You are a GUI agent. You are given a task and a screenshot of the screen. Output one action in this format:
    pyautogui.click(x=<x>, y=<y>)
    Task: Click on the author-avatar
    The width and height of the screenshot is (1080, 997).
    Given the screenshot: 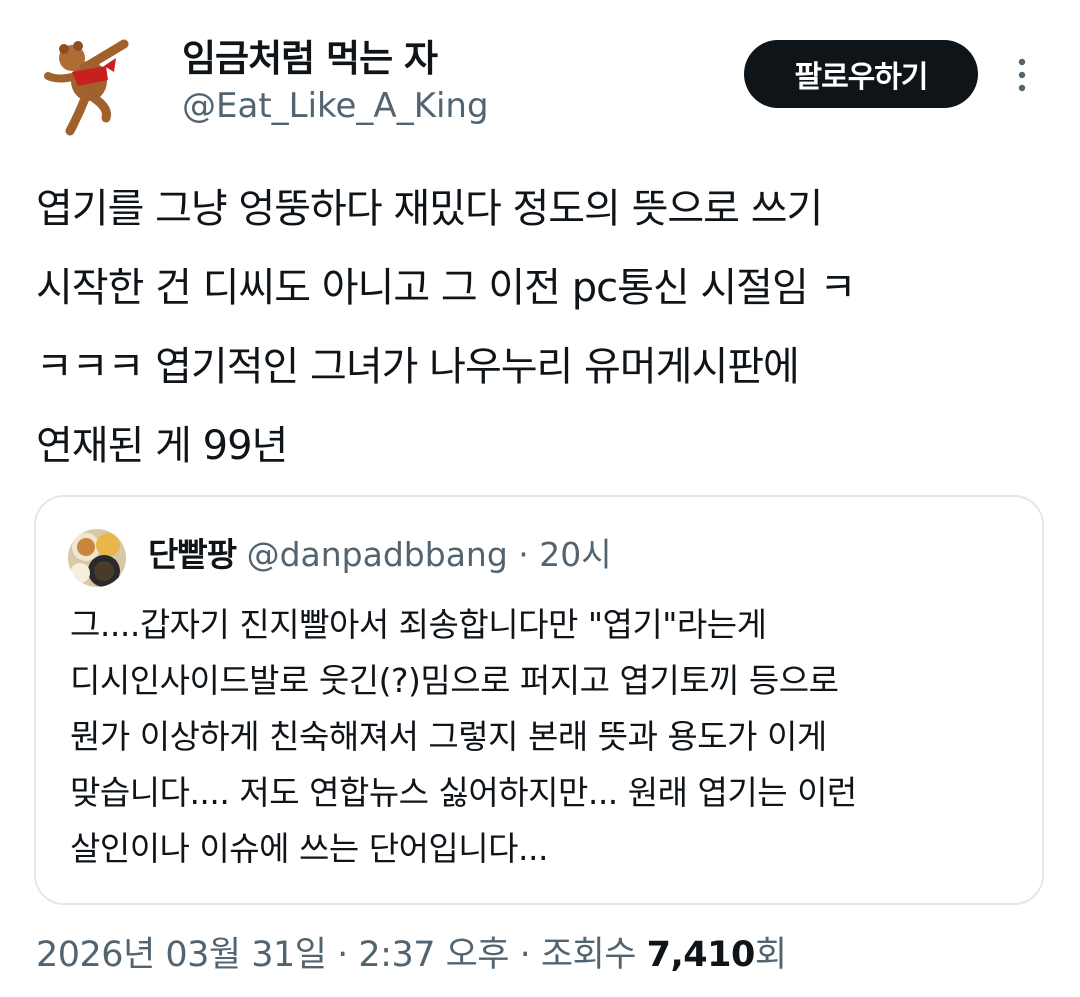 What is the action you would take?
    pyautogui.click(x=84, y=86)
    